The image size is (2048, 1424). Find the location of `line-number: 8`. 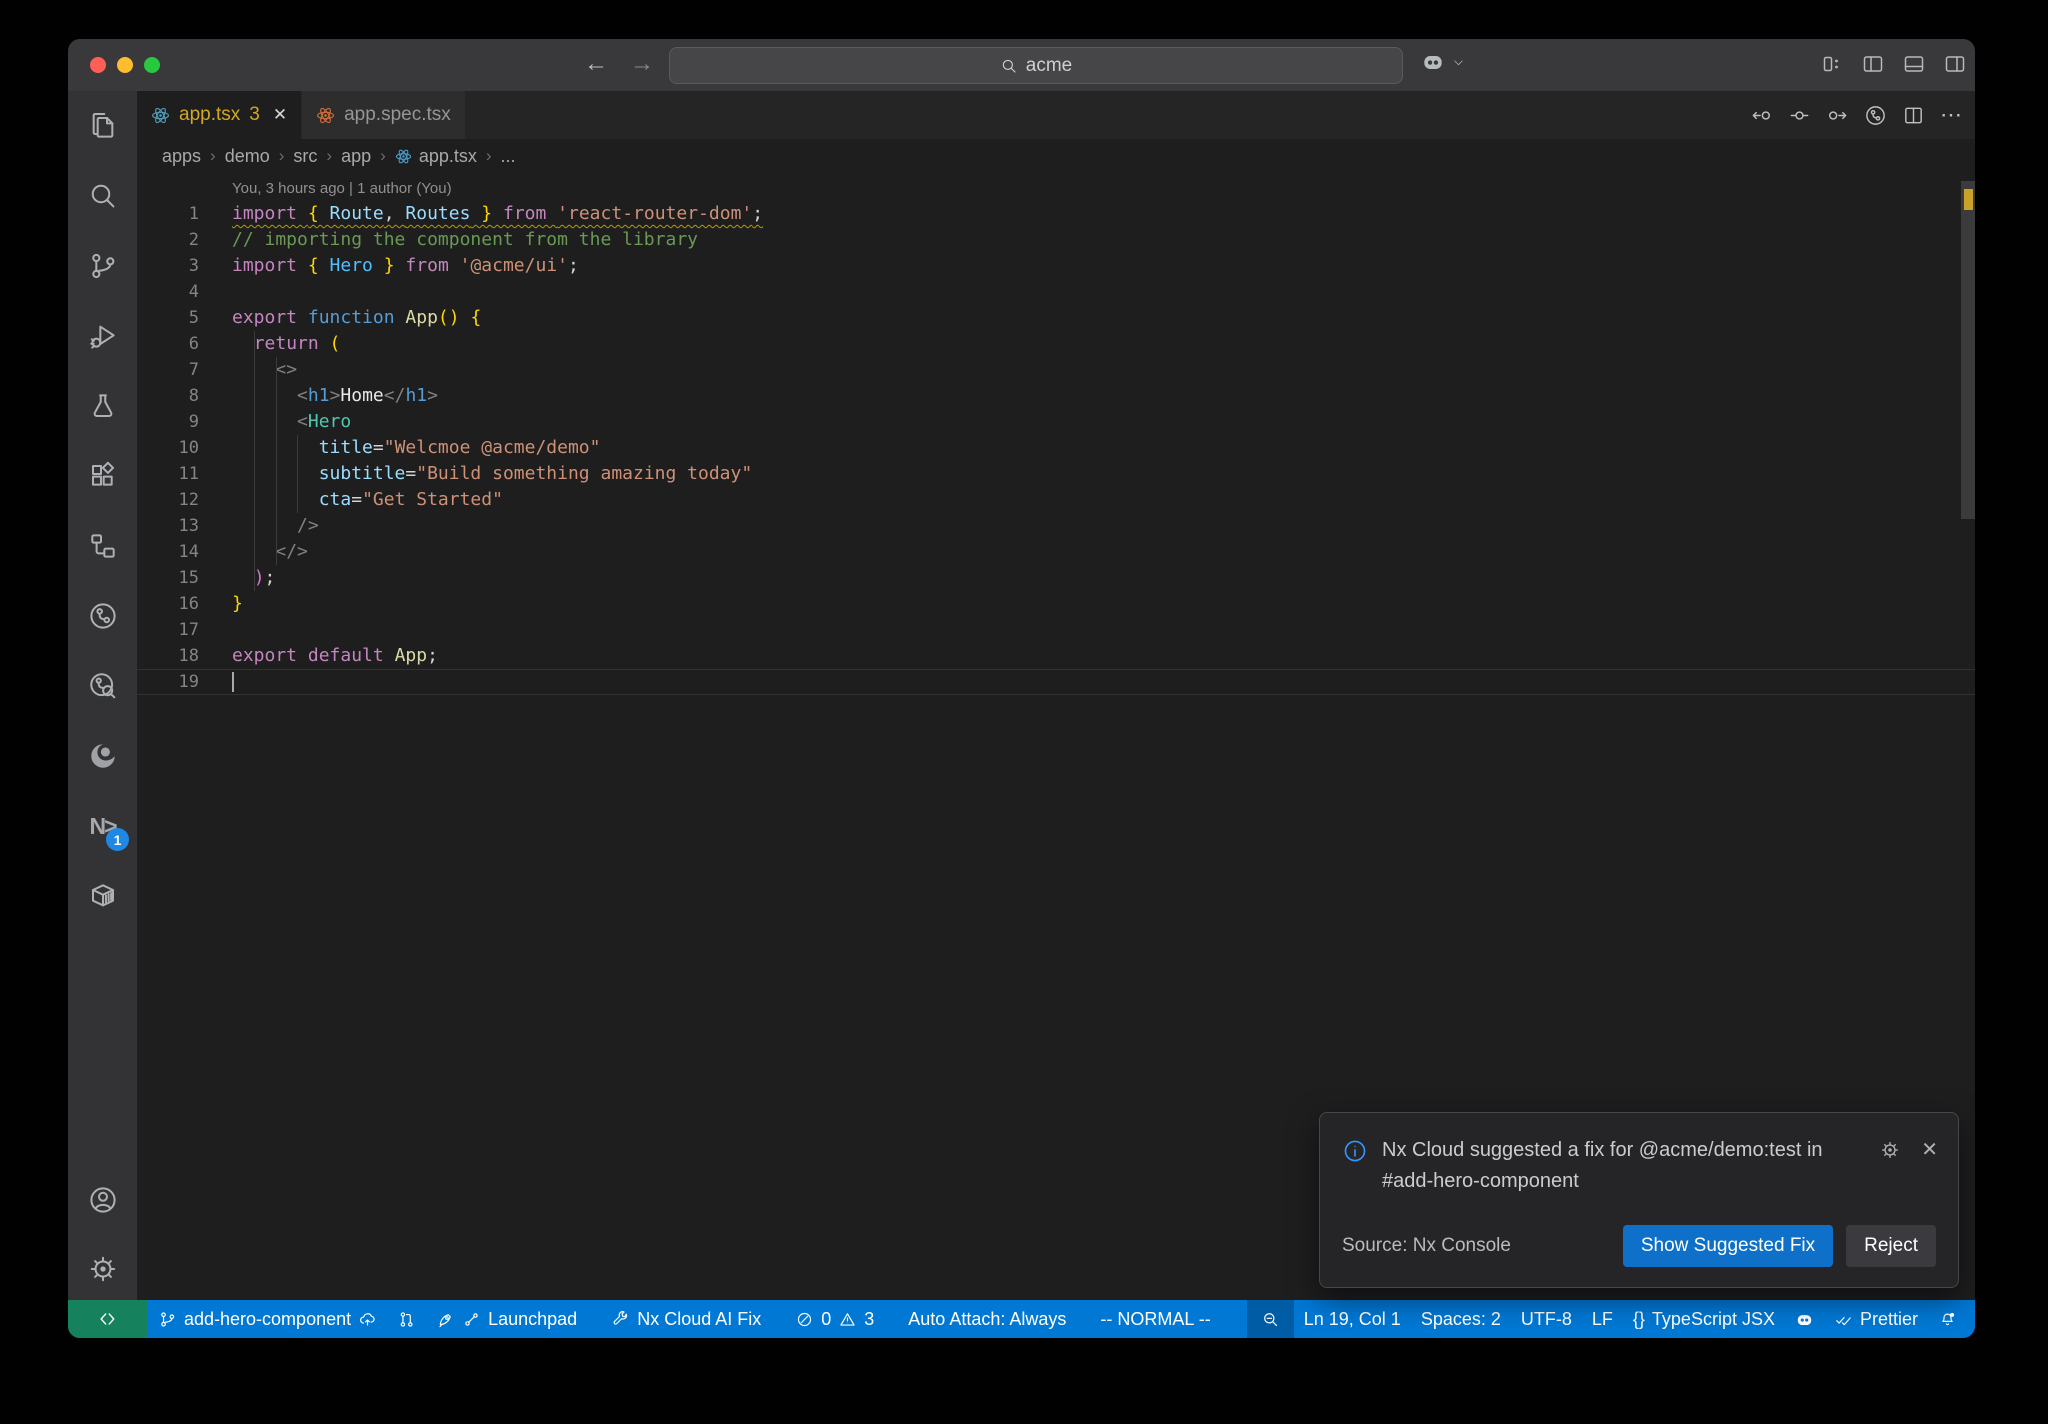

line-number: 8 is located at coordinates (168, 396).